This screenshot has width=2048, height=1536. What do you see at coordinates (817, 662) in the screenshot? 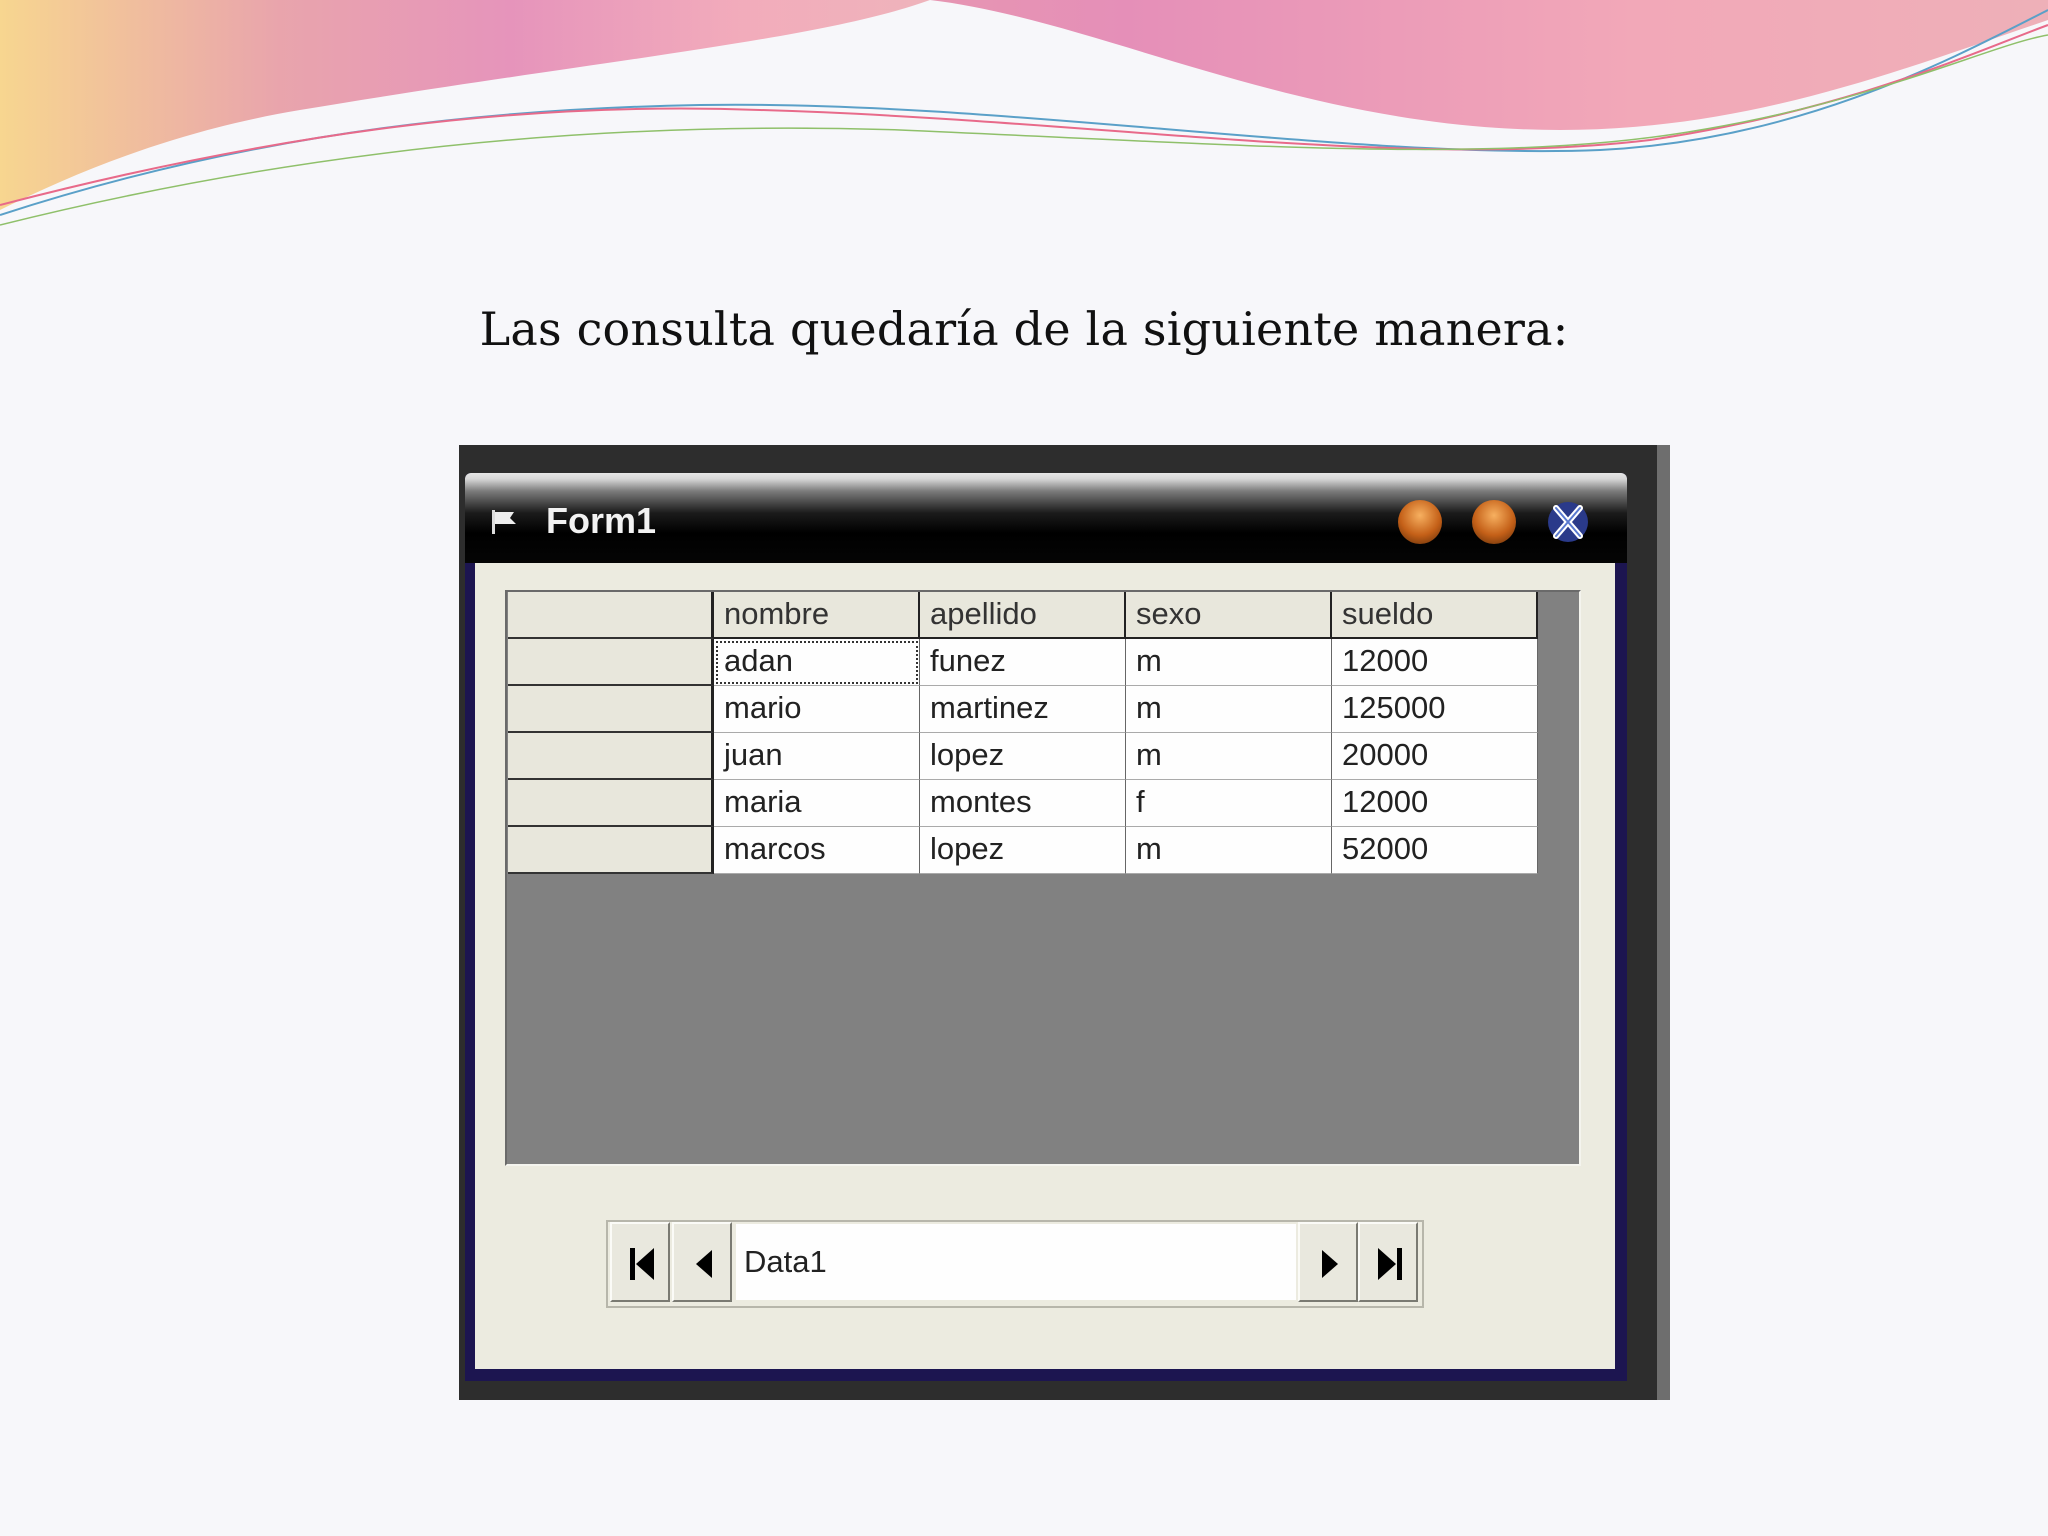
I see `grid-cell: adan` at bounding box center [817, 662].